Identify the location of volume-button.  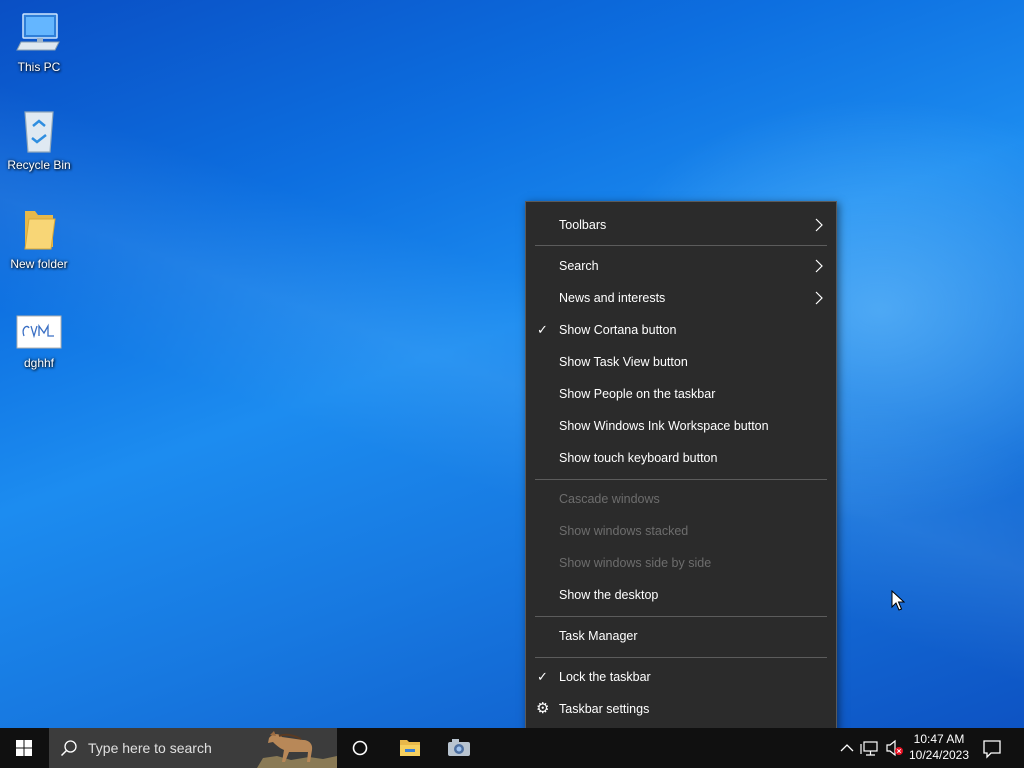
(895, 748).